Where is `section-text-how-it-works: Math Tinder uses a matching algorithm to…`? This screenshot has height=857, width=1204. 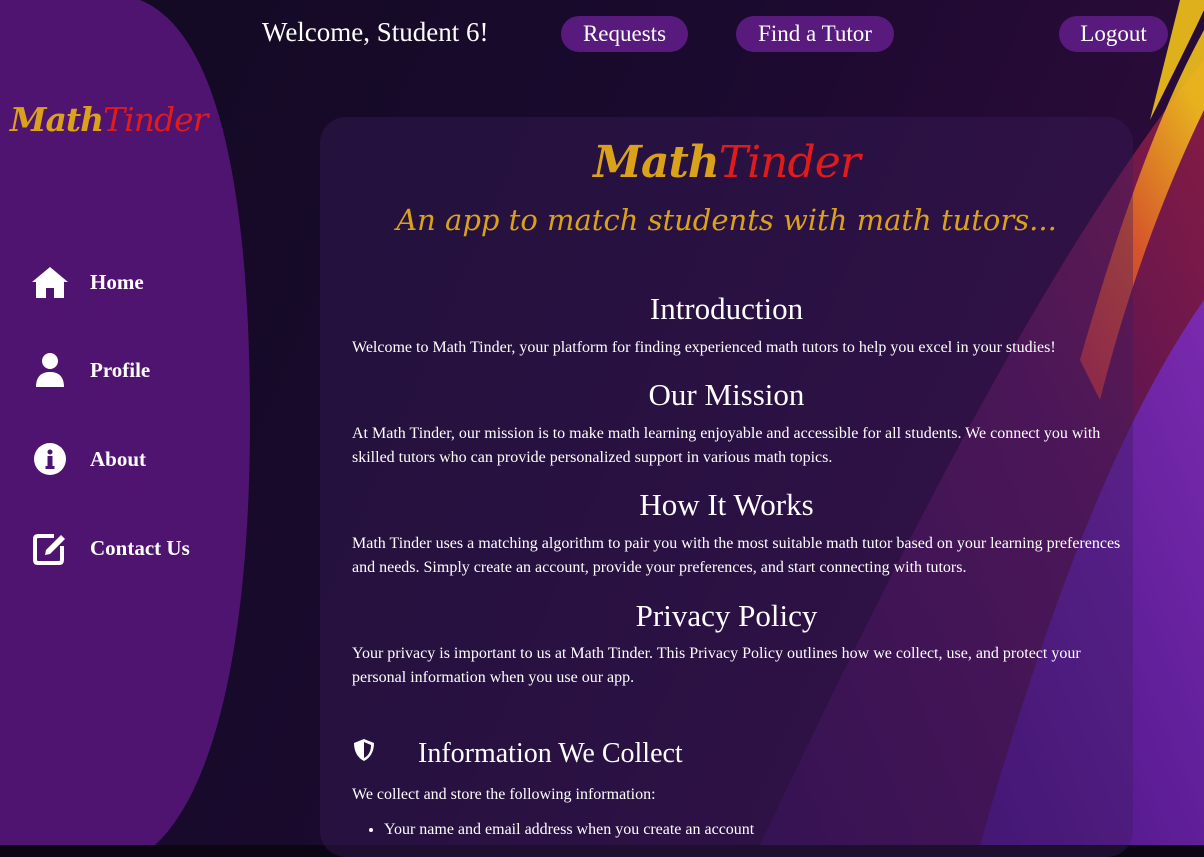 section-text-how-it-works: Math Tinder uses a matching algorithm to… is located at coordinates (736, 555).